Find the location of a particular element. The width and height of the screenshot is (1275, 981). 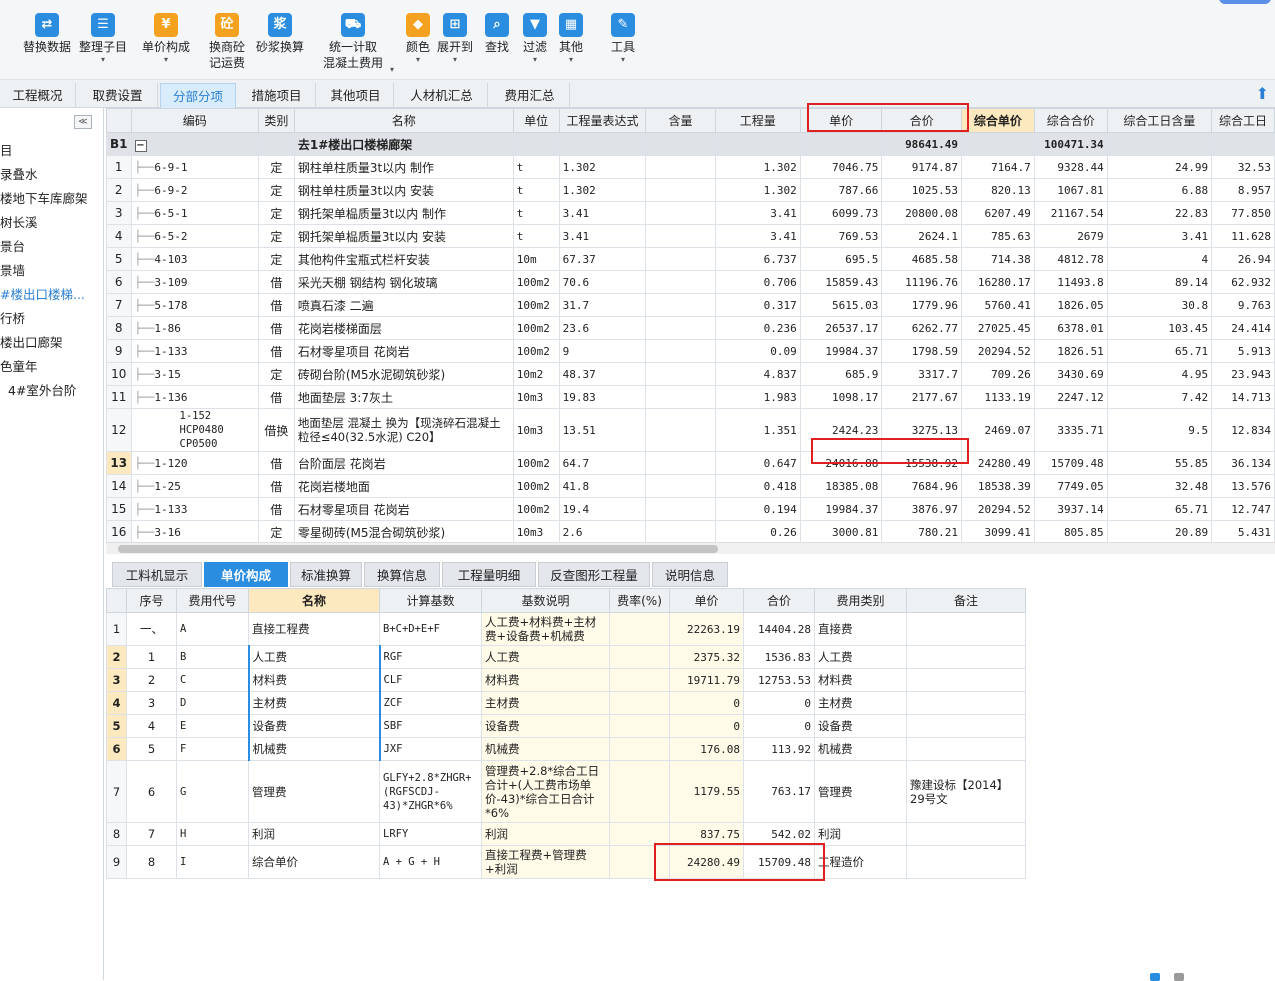

column-header: 综合合价 is located at coordinates (1070, 120).